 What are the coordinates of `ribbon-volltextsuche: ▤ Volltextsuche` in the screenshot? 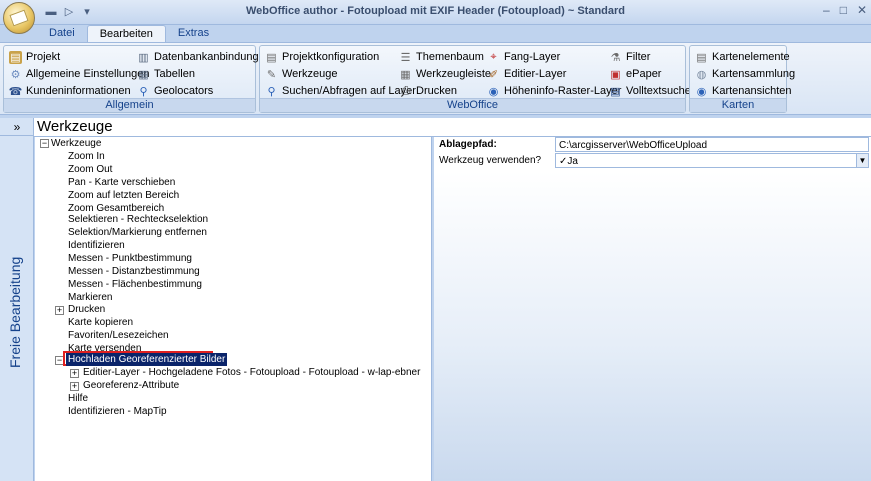 It's located at (650, 91).